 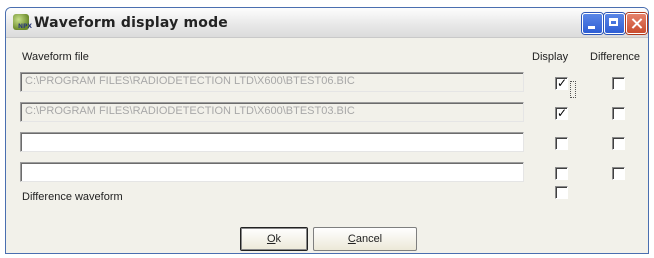 What do you see at coordinates (72, 197) in the screenshot?
I see `difference-waveform-label: Difference waveform` at bounding box center [72, 197].